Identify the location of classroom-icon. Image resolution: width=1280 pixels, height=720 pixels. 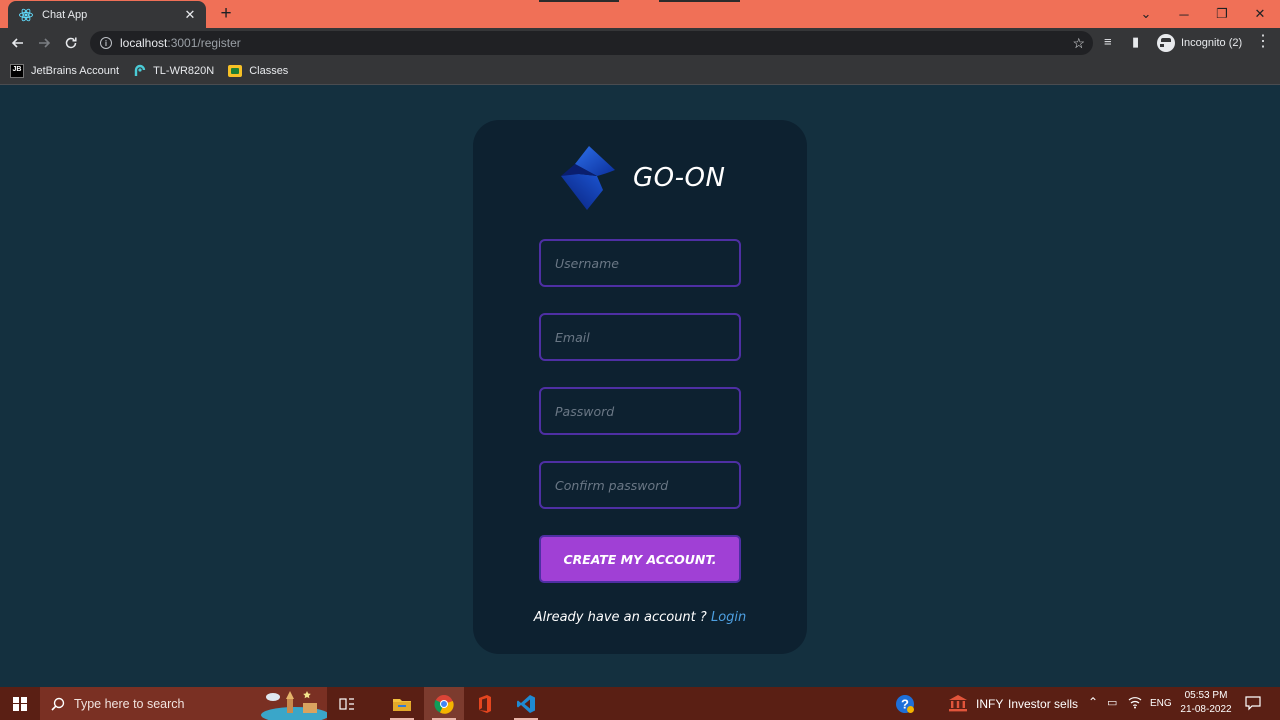
(235, 71).